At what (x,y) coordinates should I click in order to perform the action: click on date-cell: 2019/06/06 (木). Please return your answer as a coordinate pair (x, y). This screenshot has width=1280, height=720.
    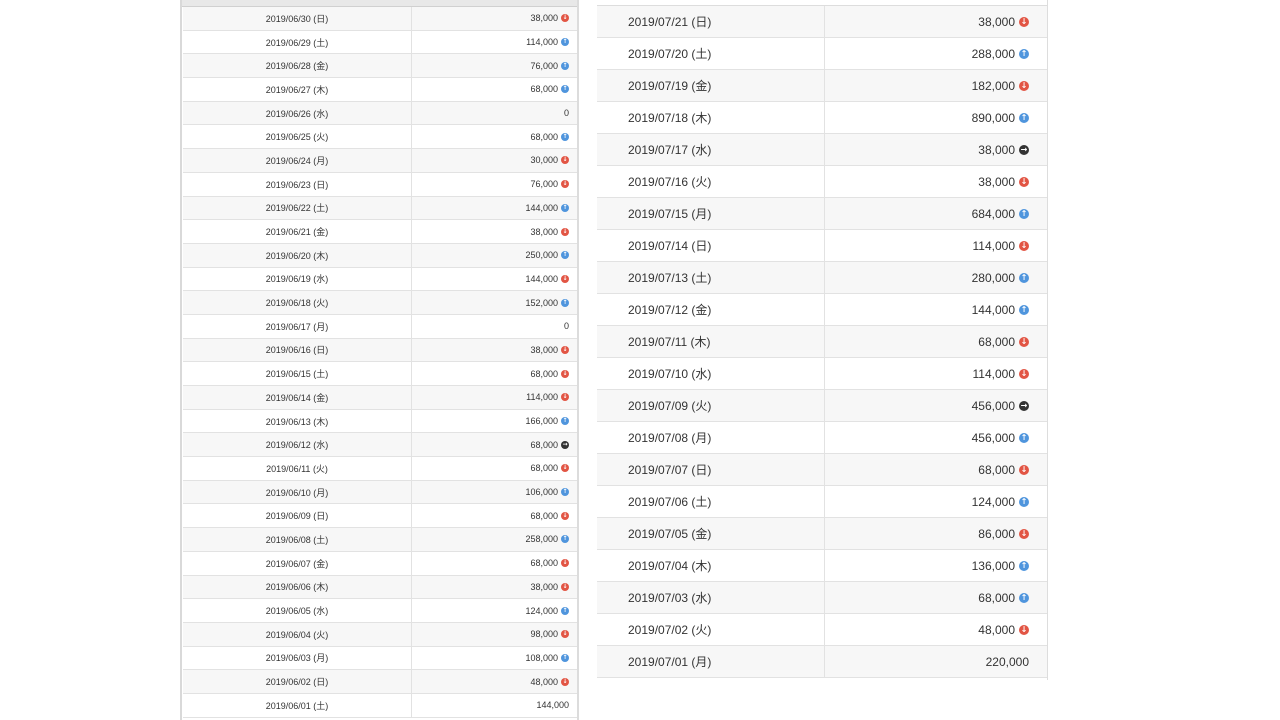
    Looking at the image, I should click on (297, 587).